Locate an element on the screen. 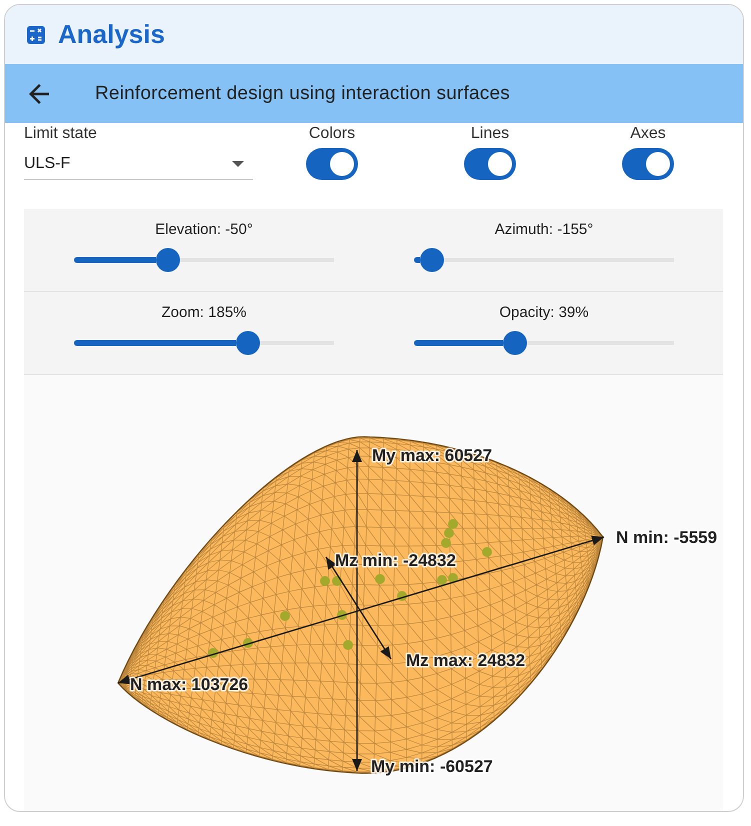  slider-fill is located at coordinates (417, 260).